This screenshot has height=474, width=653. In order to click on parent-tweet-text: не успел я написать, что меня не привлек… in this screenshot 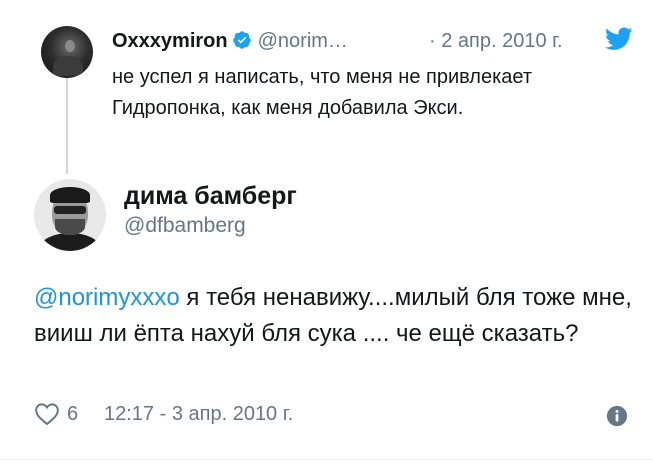, I will do `click(322, 92)`.